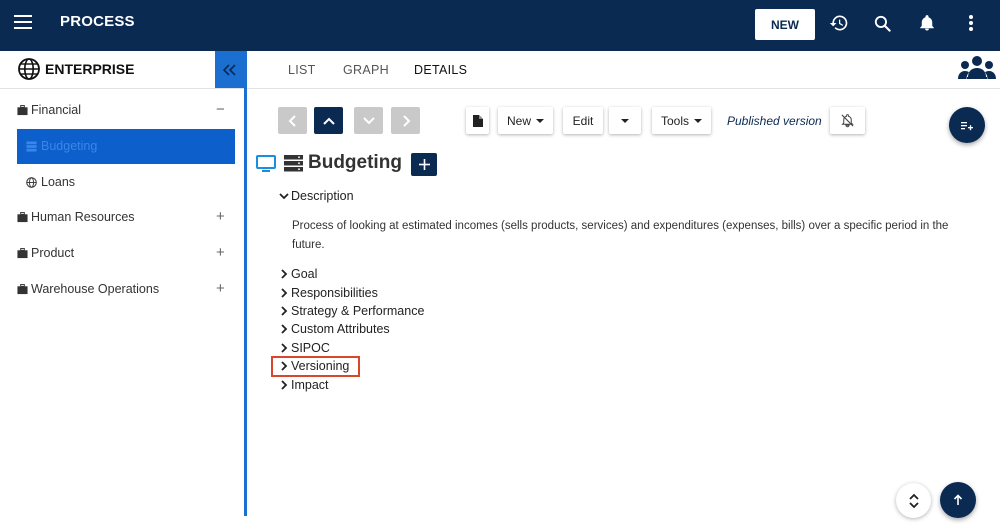 The image size is (1000, 531). I want to click on app-title: PROCESS, so click(97, 21).